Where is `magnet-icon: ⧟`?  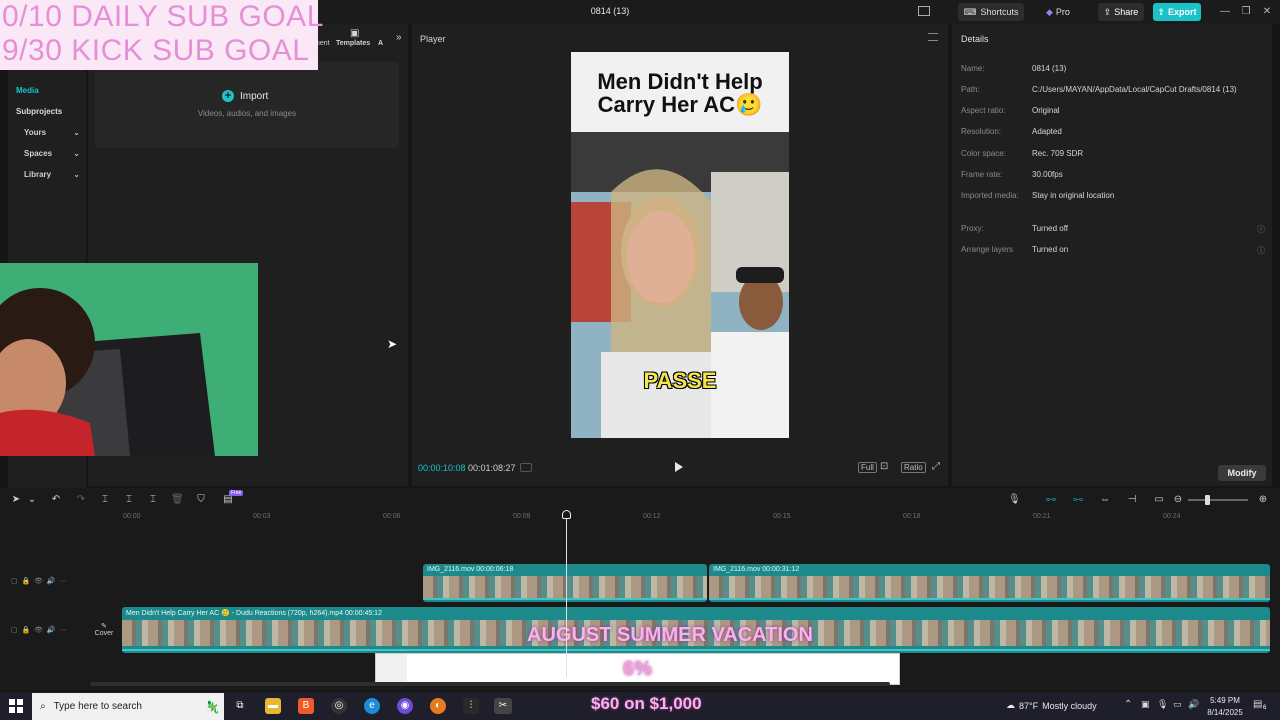 magnet-icon: ⧟ is located at coordinates (1051, 500).